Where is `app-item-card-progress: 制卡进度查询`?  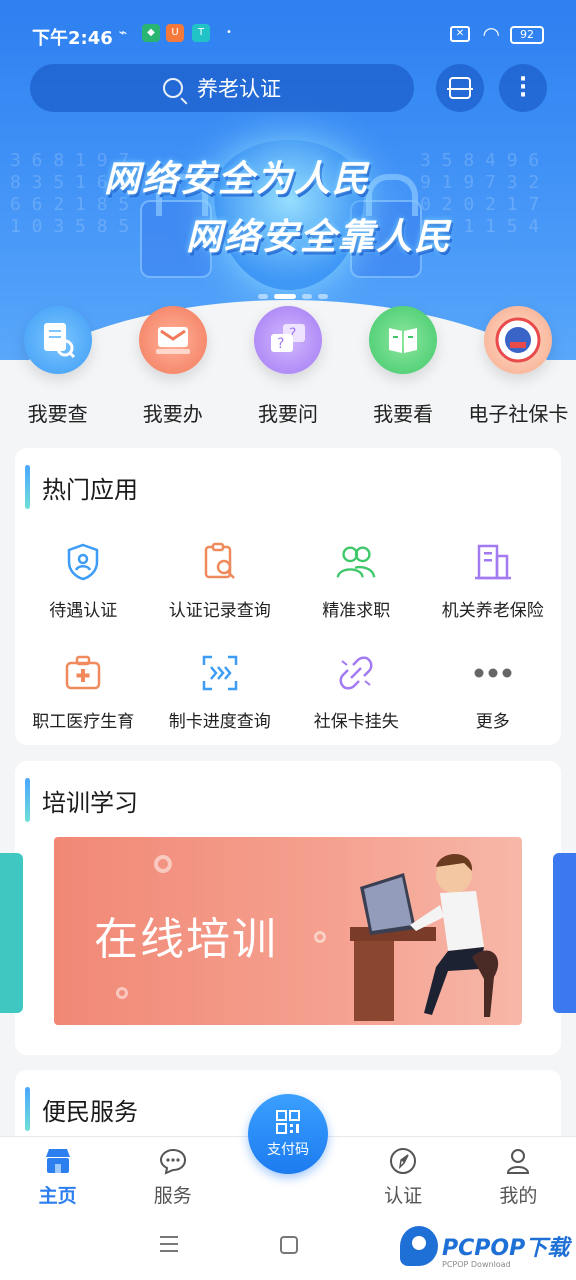
app-item-card-progress: 制卡进度查询 is located at coordinates (220, 691).